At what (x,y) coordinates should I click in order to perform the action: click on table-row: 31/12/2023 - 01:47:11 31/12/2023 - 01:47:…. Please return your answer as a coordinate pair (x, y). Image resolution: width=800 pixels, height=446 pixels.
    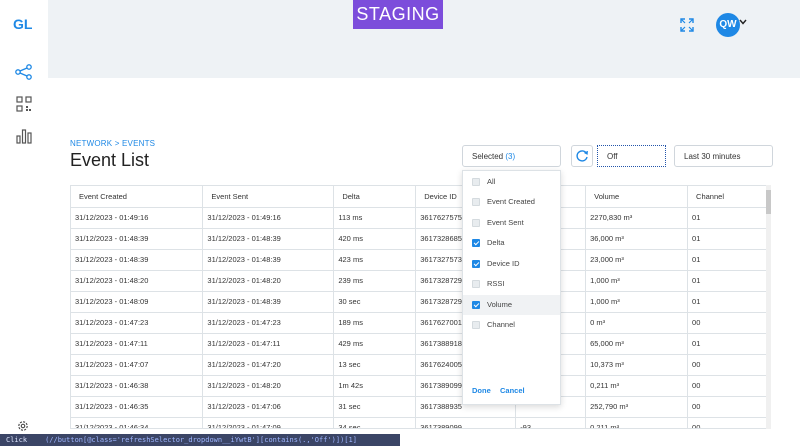
    Looking at the image, I should click on (419, 344).